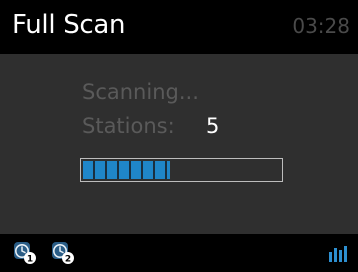 The height and width of the screenshot is (272, 358). What do you see at coordinates (126, 170) in the screenshot?
I see `scan-progress-fill` at bounding box center [126, 170].